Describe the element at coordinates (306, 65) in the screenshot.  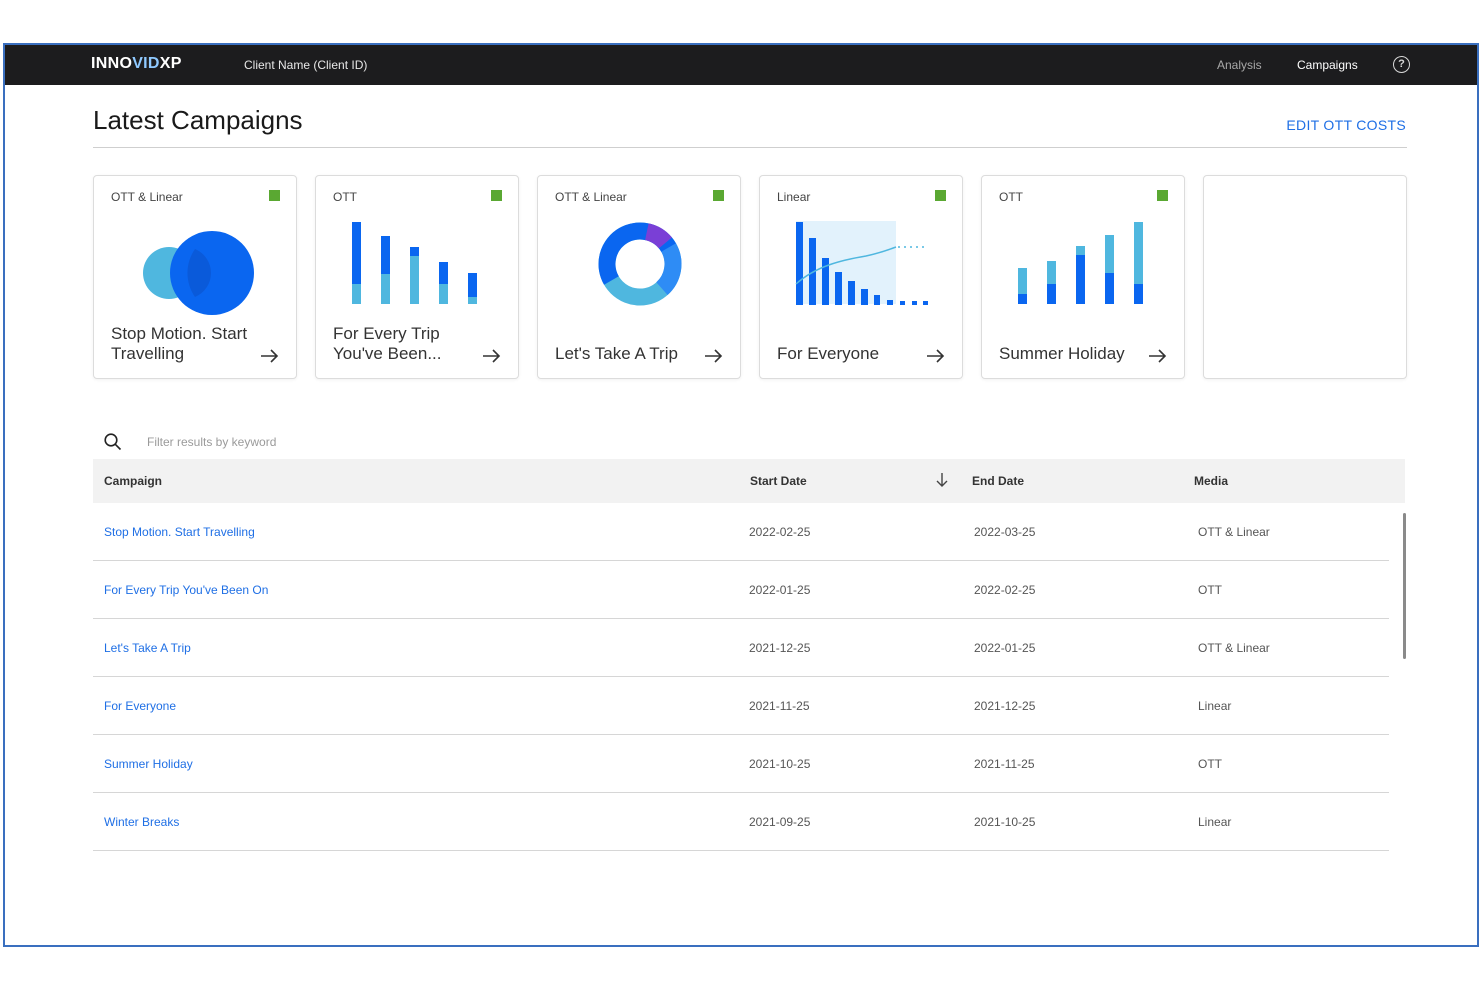
I see `client-name: Client Name (Client ID)` at that location.